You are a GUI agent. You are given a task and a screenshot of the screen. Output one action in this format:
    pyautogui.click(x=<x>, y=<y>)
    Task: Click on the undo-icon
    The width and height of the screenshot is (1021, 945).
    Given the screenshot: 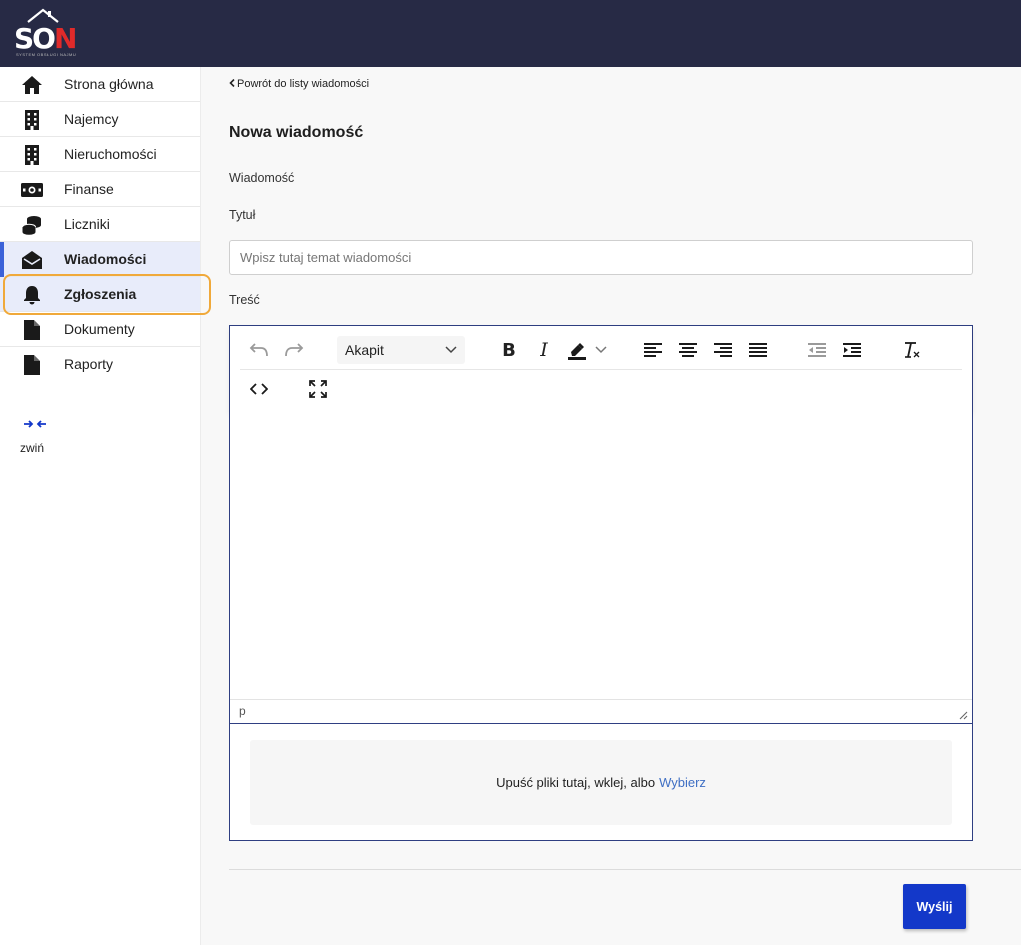 What is the action you would take?
    pyautogui.click(x=258, y=350)
    